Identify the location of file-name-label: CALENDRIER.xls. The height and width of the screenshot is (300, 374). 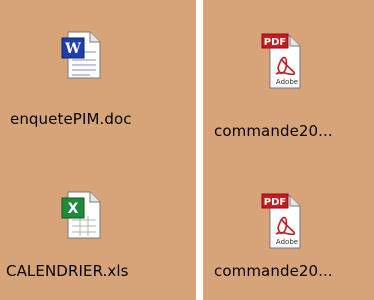
(67, 271).